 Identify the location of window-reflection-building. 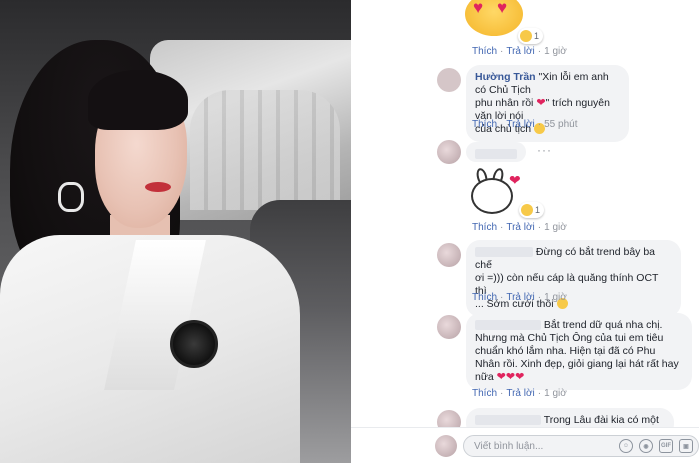
(265, 150).